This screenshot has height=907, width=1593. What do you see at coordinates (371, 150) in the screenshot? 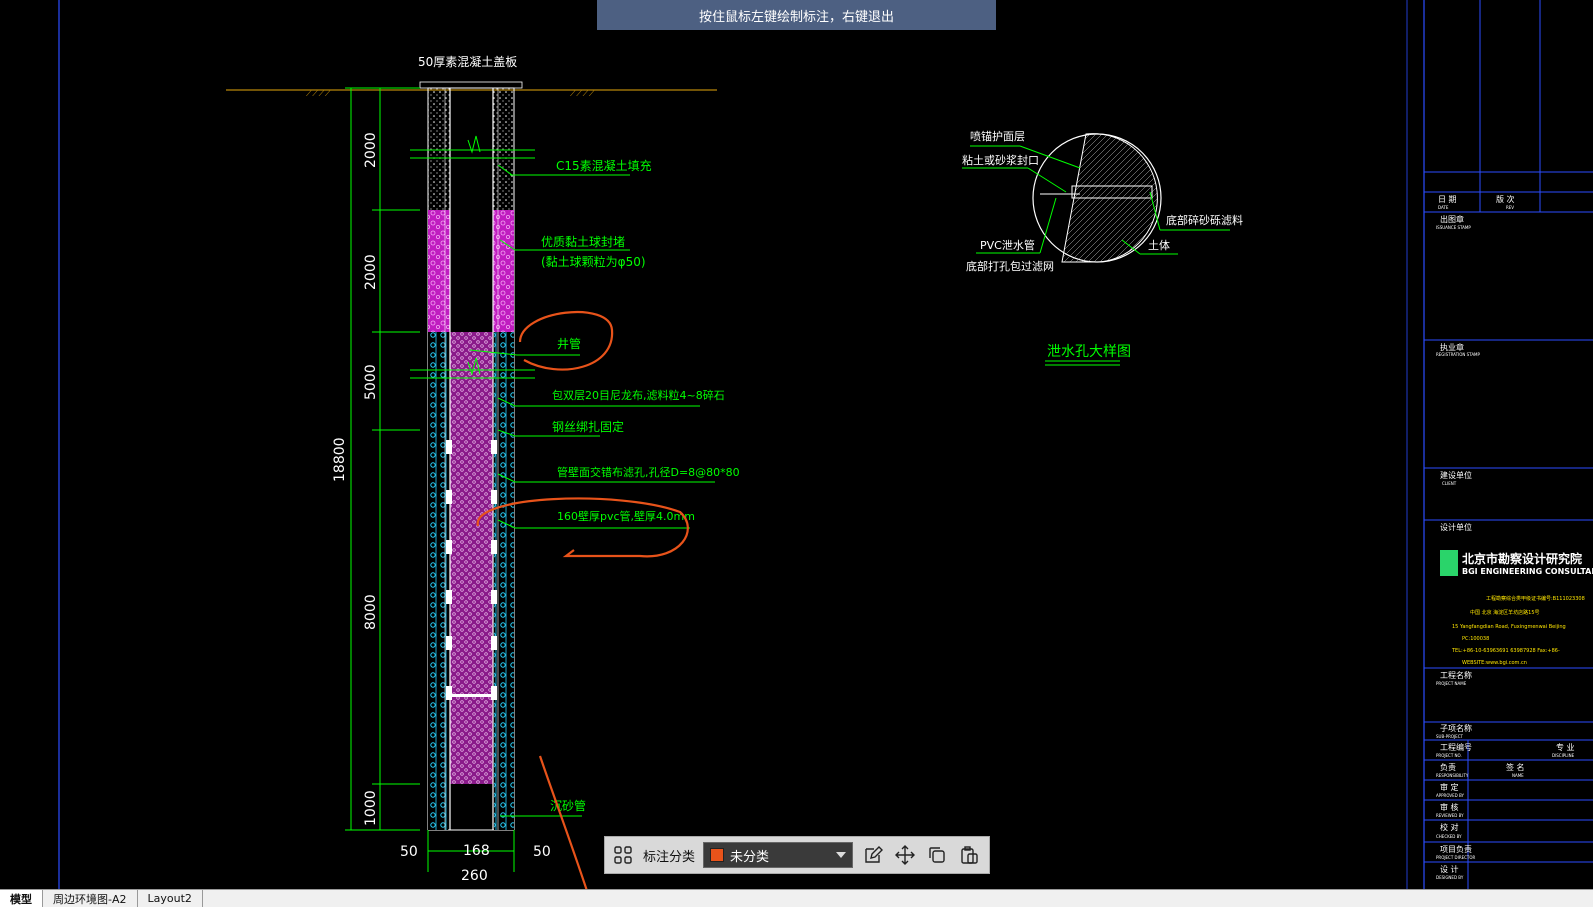
I see `dim-1: 2000` at bounding box center [371, 150].